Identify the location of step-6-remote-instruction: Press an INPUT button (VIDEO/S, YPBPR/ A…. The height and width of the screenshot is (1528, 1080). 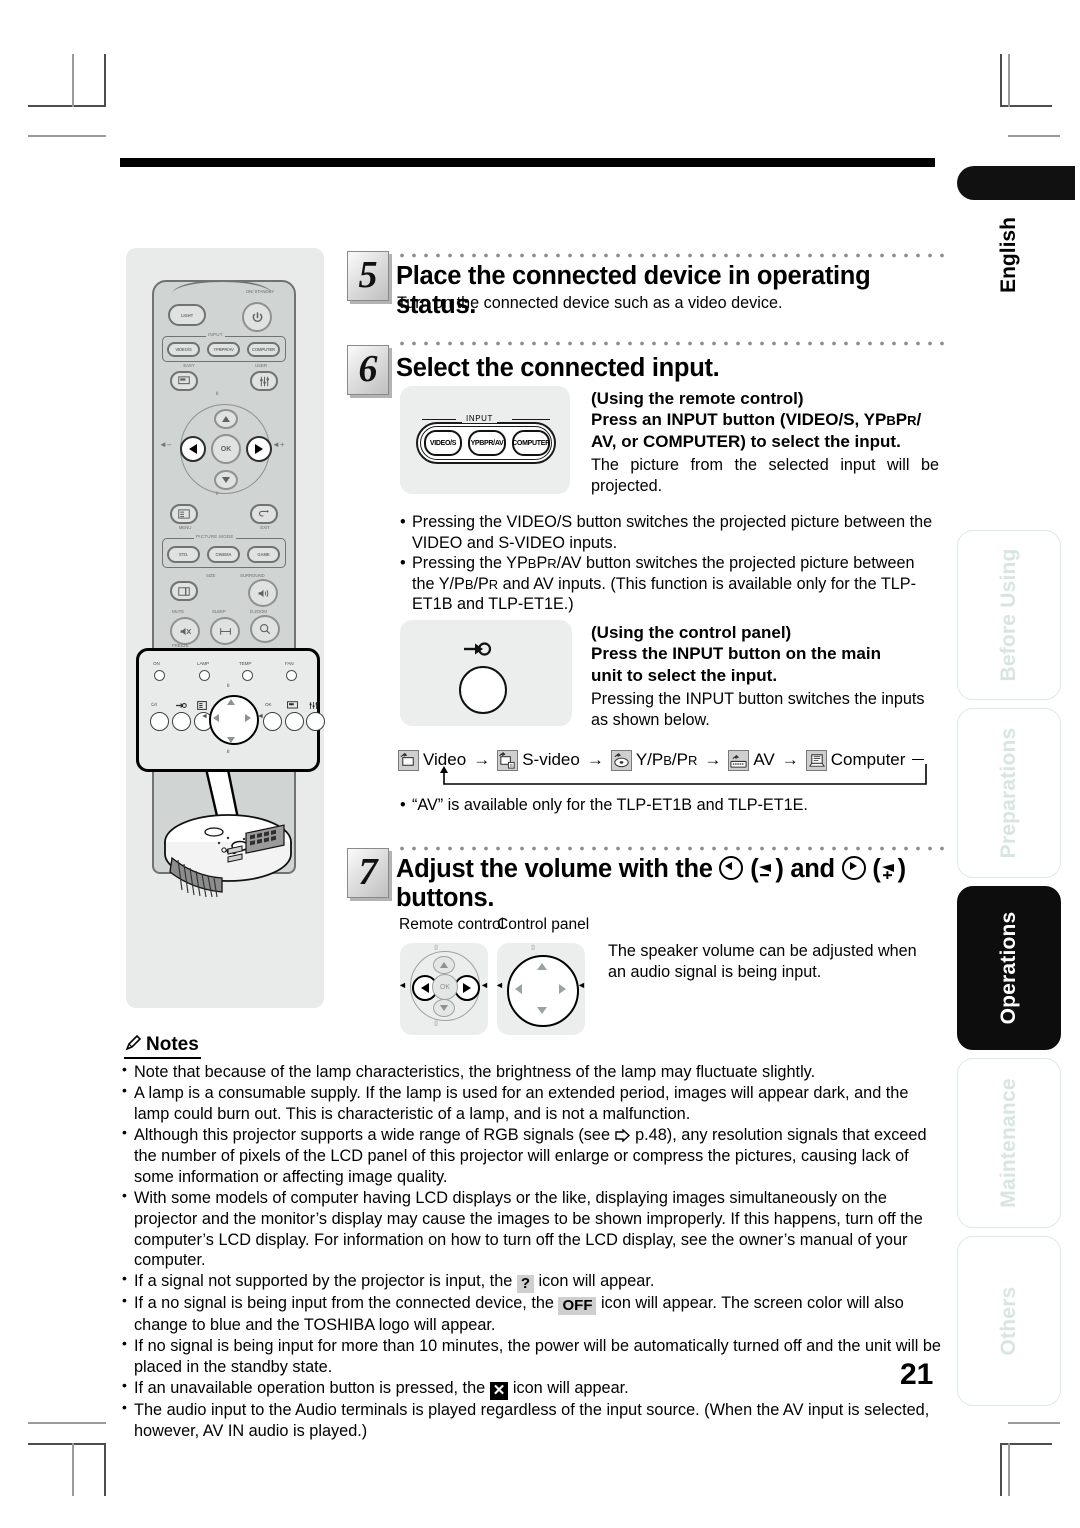
(767, 431).